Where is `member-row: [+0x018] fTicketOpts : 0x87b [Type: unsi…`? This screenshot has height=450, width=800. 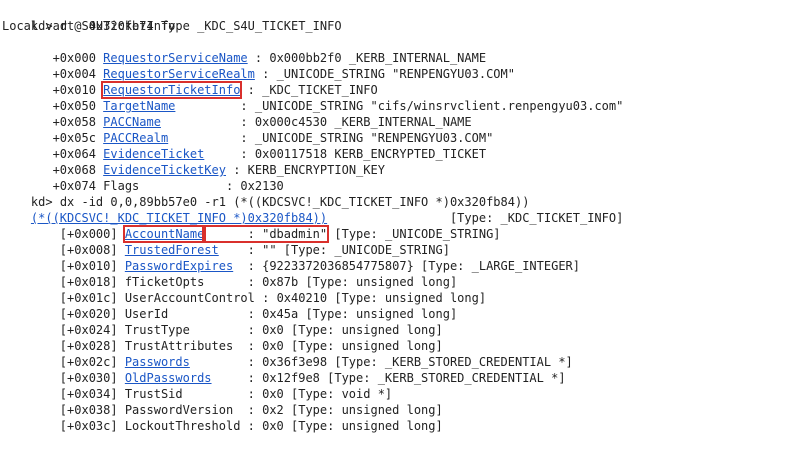
member-row: [+0x018] fTicketOpts : 0x87b [Type: unsi… is located at coordinates (229, 273).